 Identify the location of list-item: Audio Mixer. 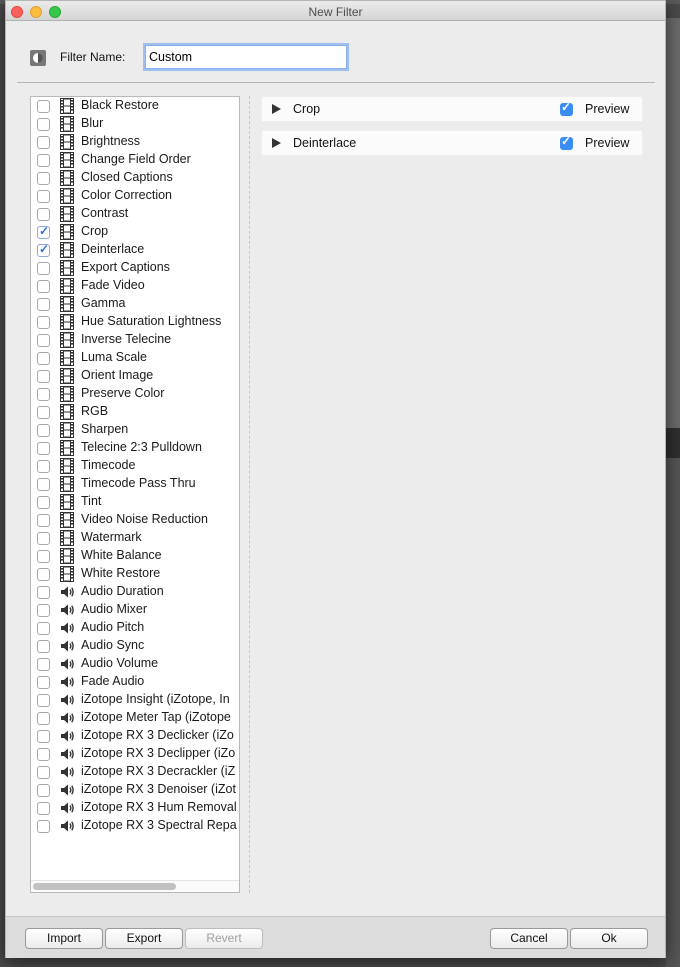
(135, 610).